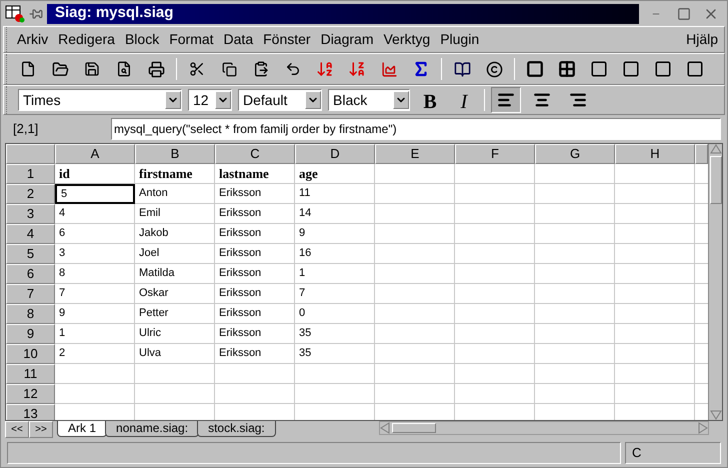 The image size is (728, 468). Describe the element at coordinates (684, 13) in the screenshot. I see `maximize-icon` at that location.